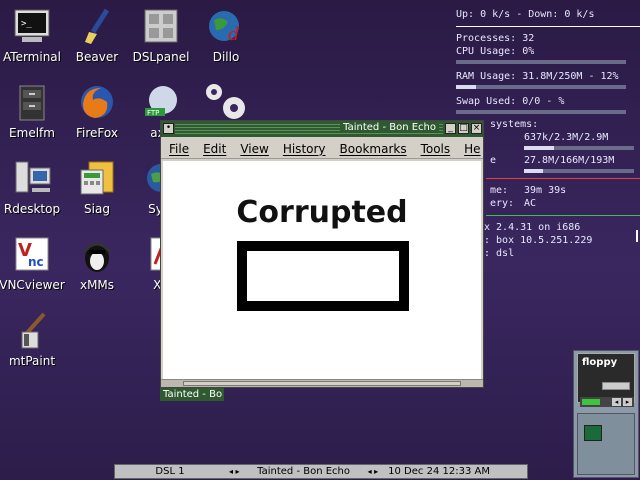  I want to click on menu-help: He, so click(472, 149).